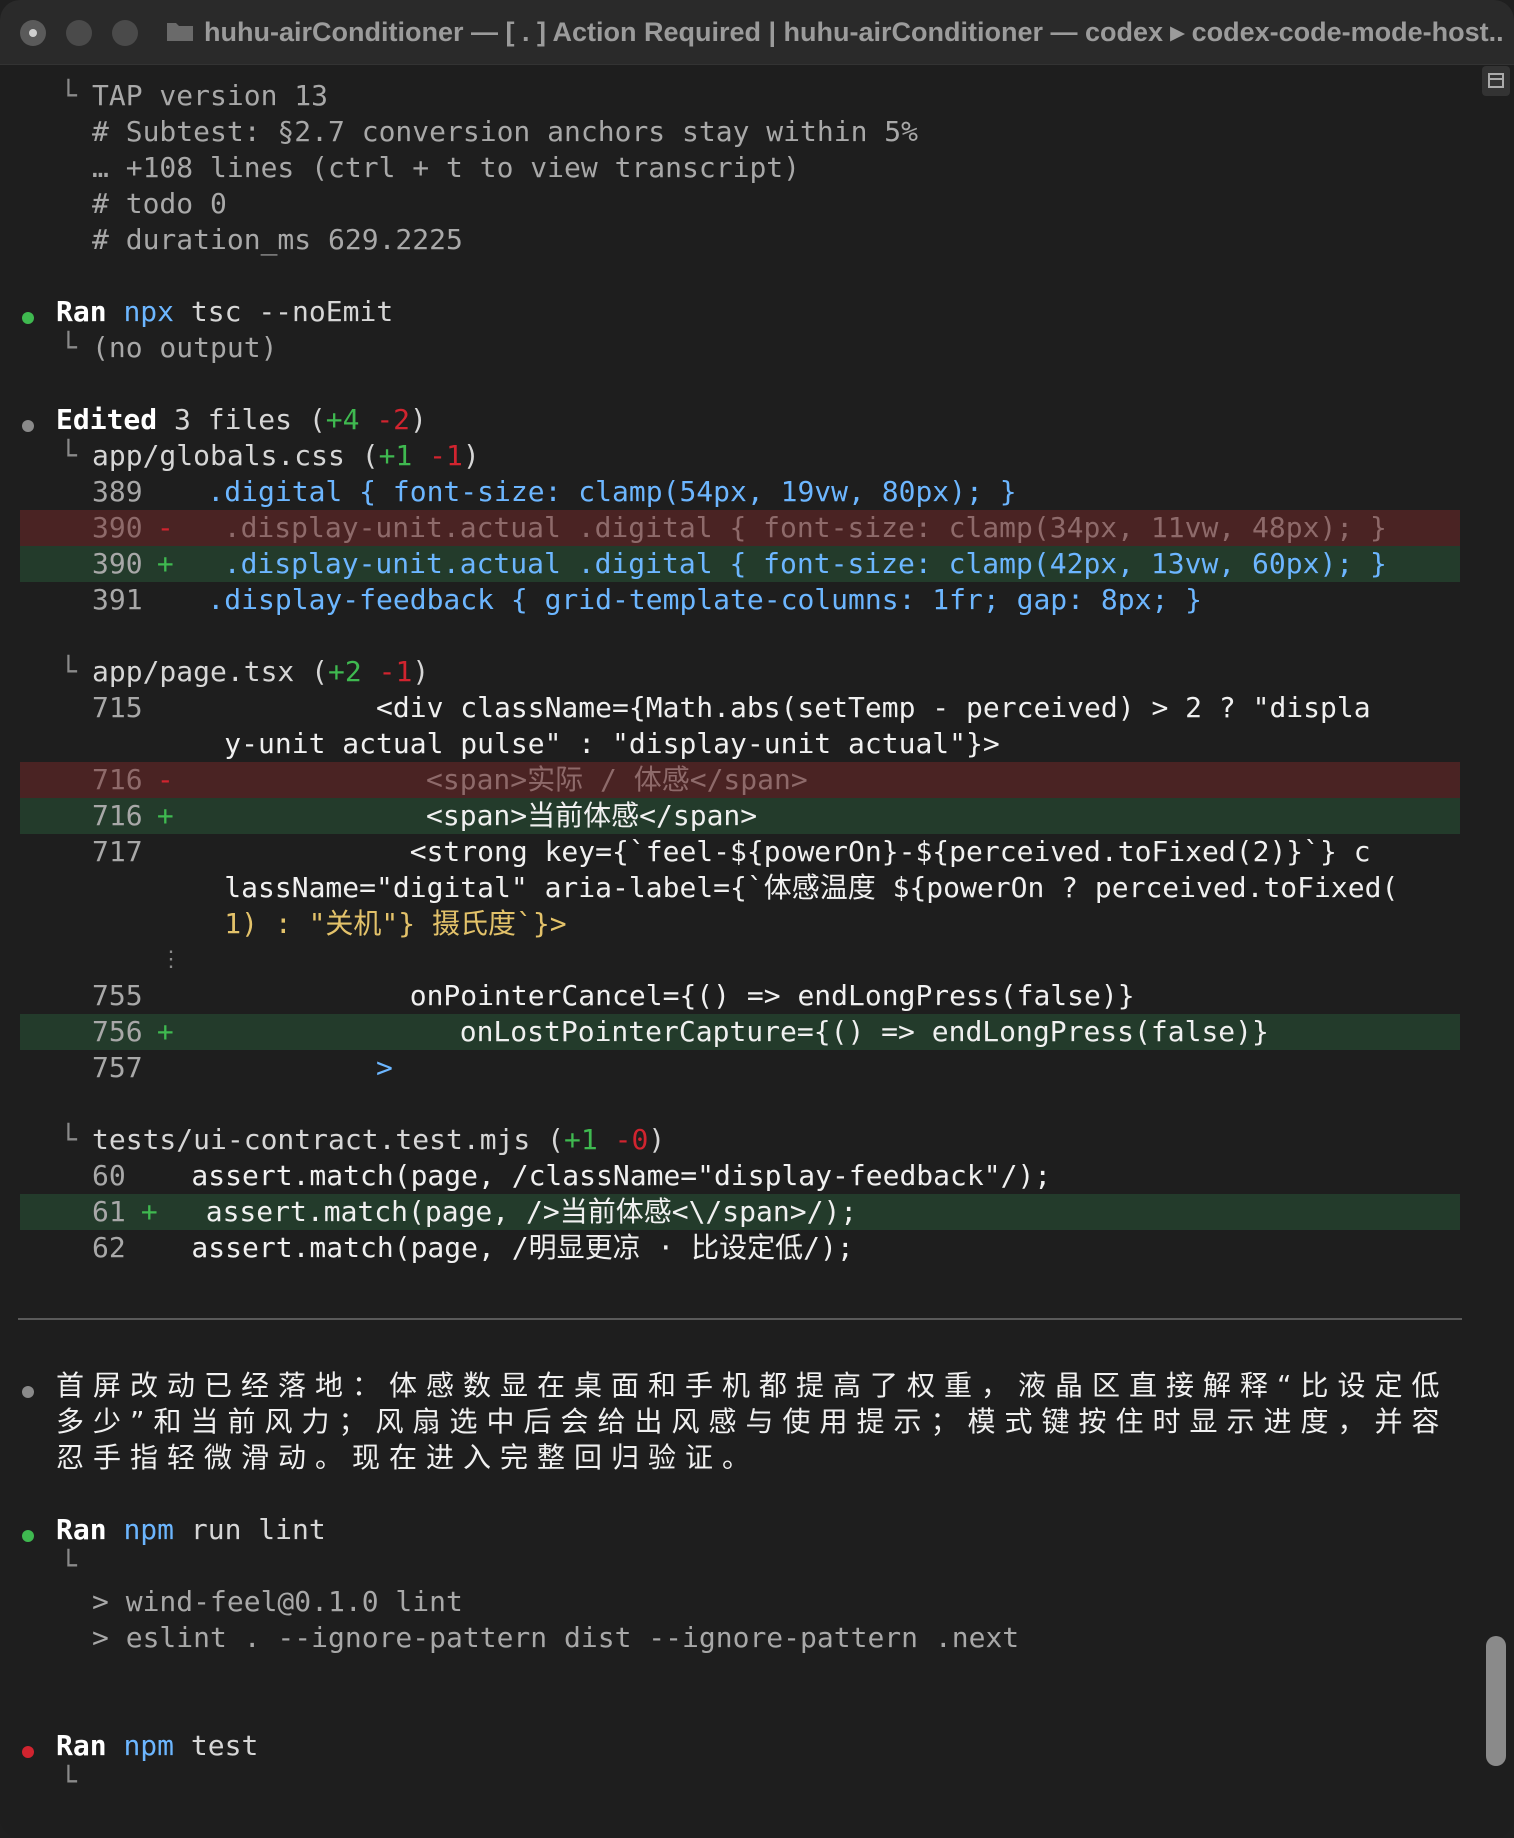 This screenshot has width=1514, height=1838. Describe the element at coordinates (235, 455) in the screenshot. I see `file-name: app/globals.css (` at that location.